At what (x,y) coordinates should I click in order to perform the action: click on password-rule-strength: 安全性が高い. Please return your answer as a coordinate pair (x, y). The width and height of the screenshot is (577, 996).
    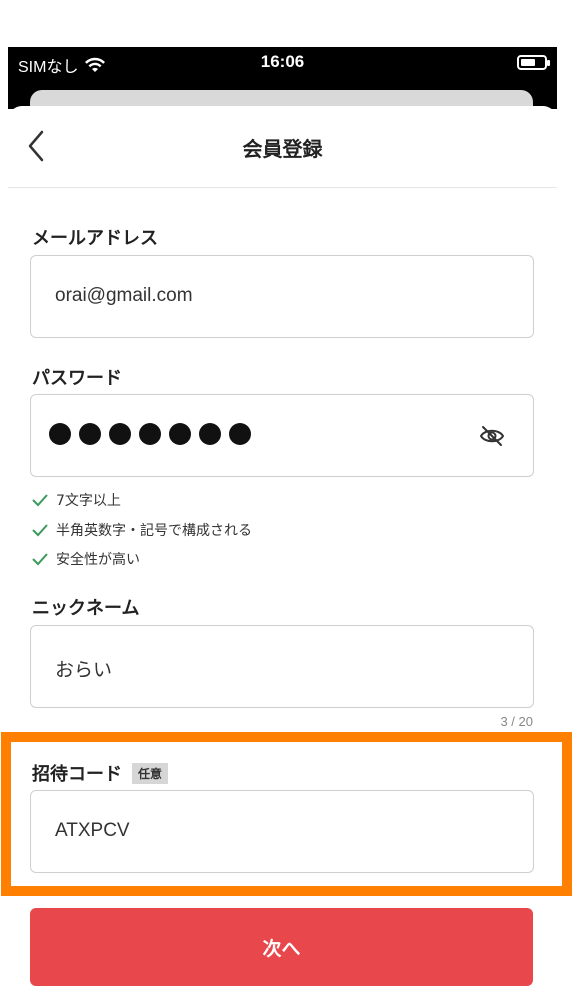
    Looking at the image, I should click on (86, 559).